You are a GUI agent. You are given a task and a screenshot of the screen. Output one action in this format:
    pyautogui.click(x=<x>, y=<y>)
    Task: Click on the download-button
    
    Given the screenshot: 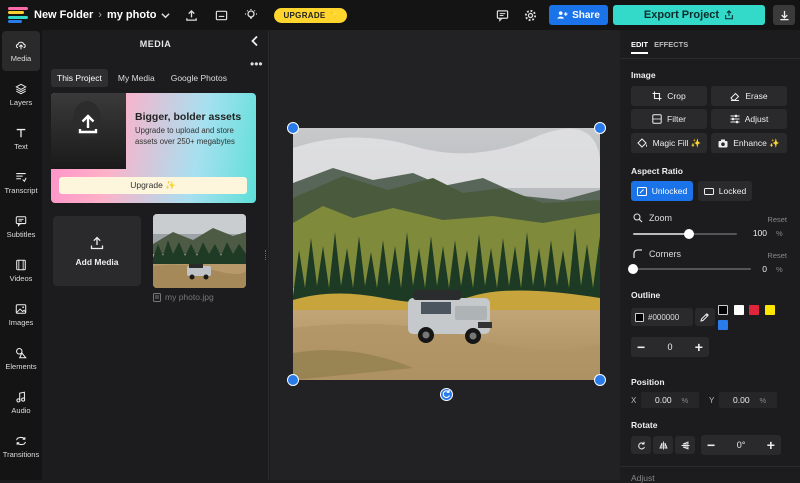 What is the action you would take?
    pyautogui.click(x=784, y=15)
    